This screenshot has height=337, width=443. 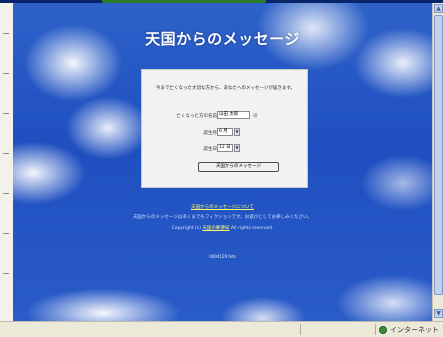 What do you see at coordinates (222, 39) in the screenshot?
I see `page-title: 天国からのメッセージ` at bounding box center [222, 39].